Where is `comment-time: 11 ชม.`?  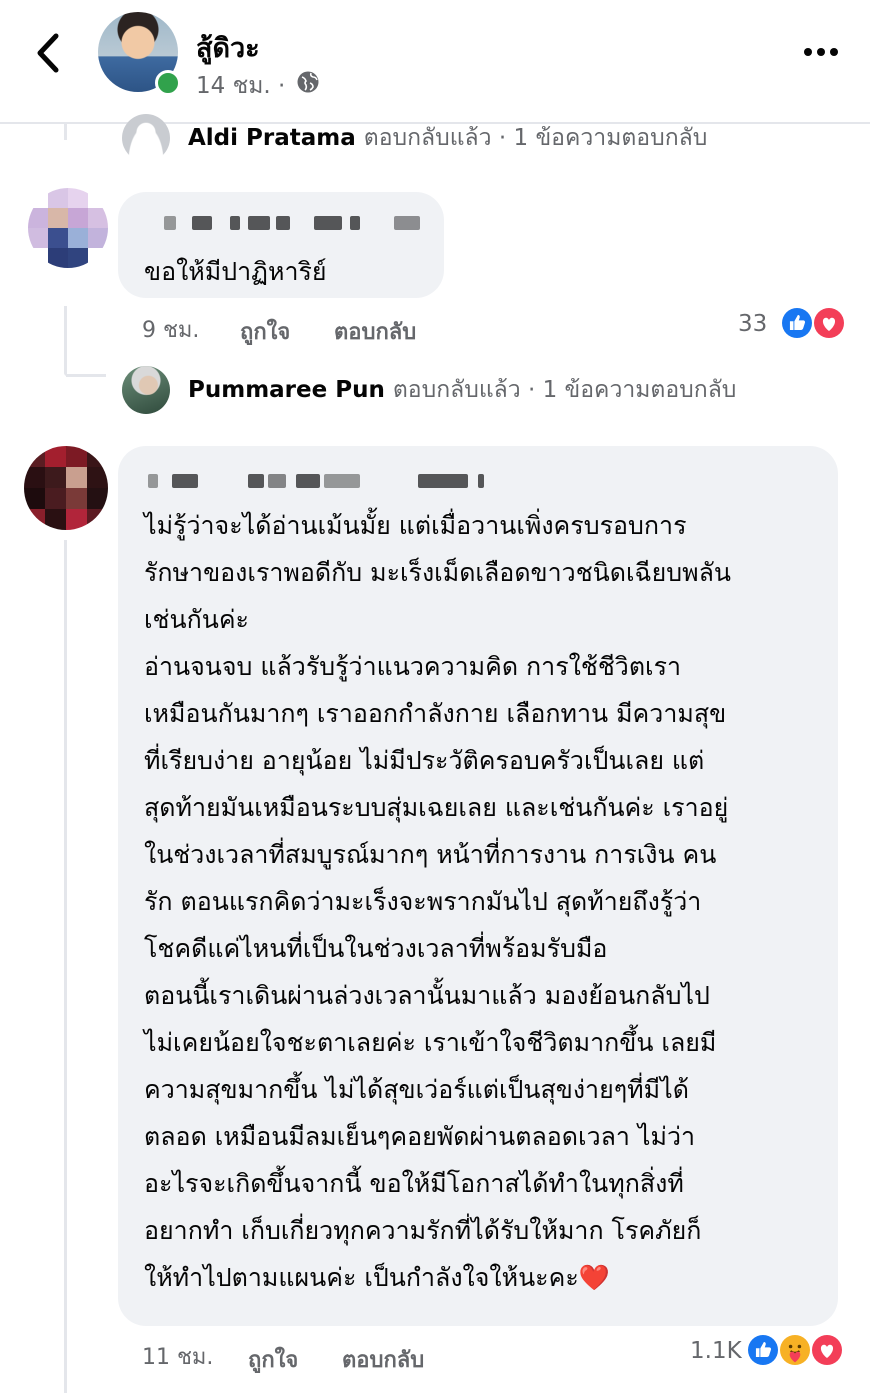 comment-time: 11 ชม. is located at coordinates (178, 1357).